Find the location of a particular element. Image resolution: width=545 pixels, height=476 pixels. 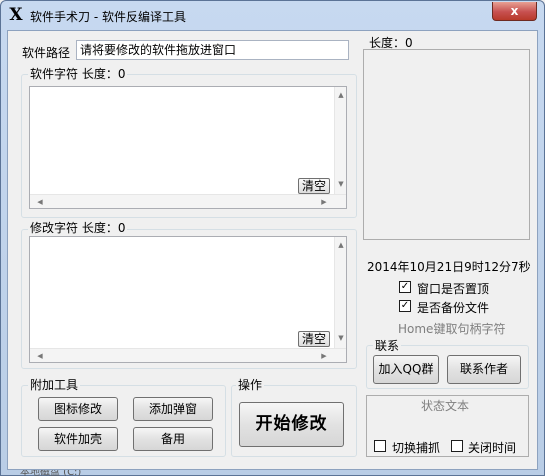

modify-chars-vscroll: ▲ ▼ is located at coordinates (340, 292).